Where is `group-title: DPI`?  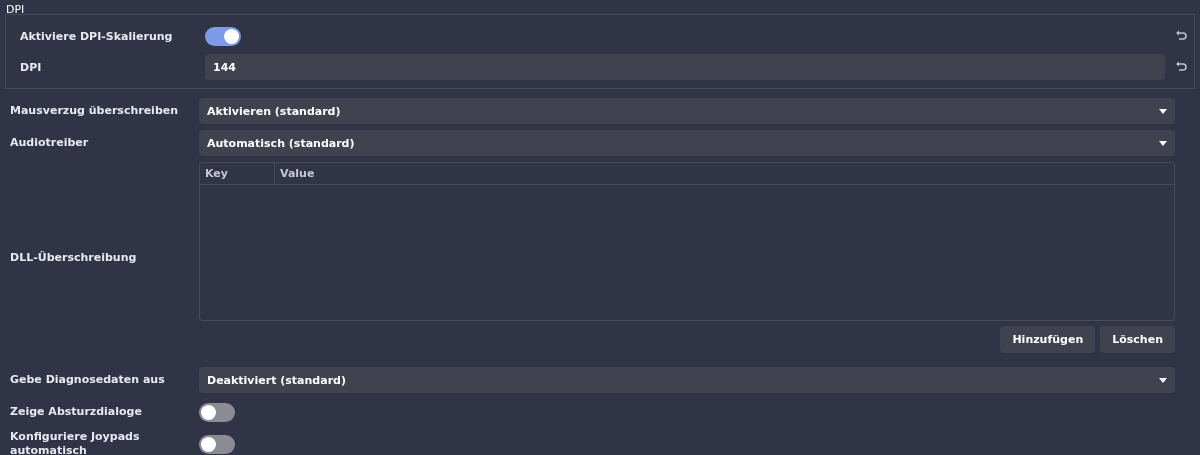 group-title: DPI is located at coordinates (16, 10).